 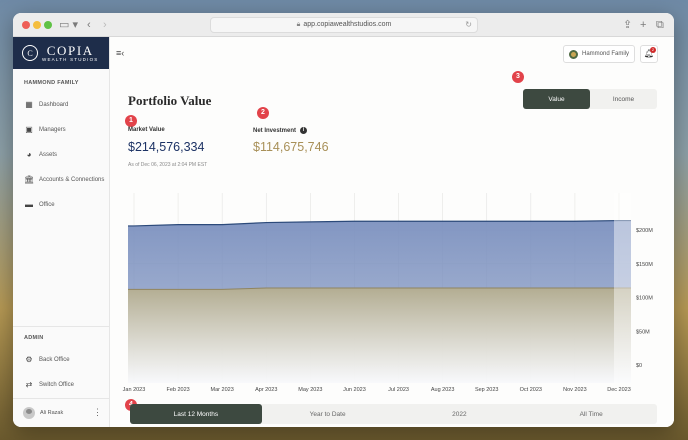 I want to click on sidebar-item-label: Office, so click(x=47, y=204).